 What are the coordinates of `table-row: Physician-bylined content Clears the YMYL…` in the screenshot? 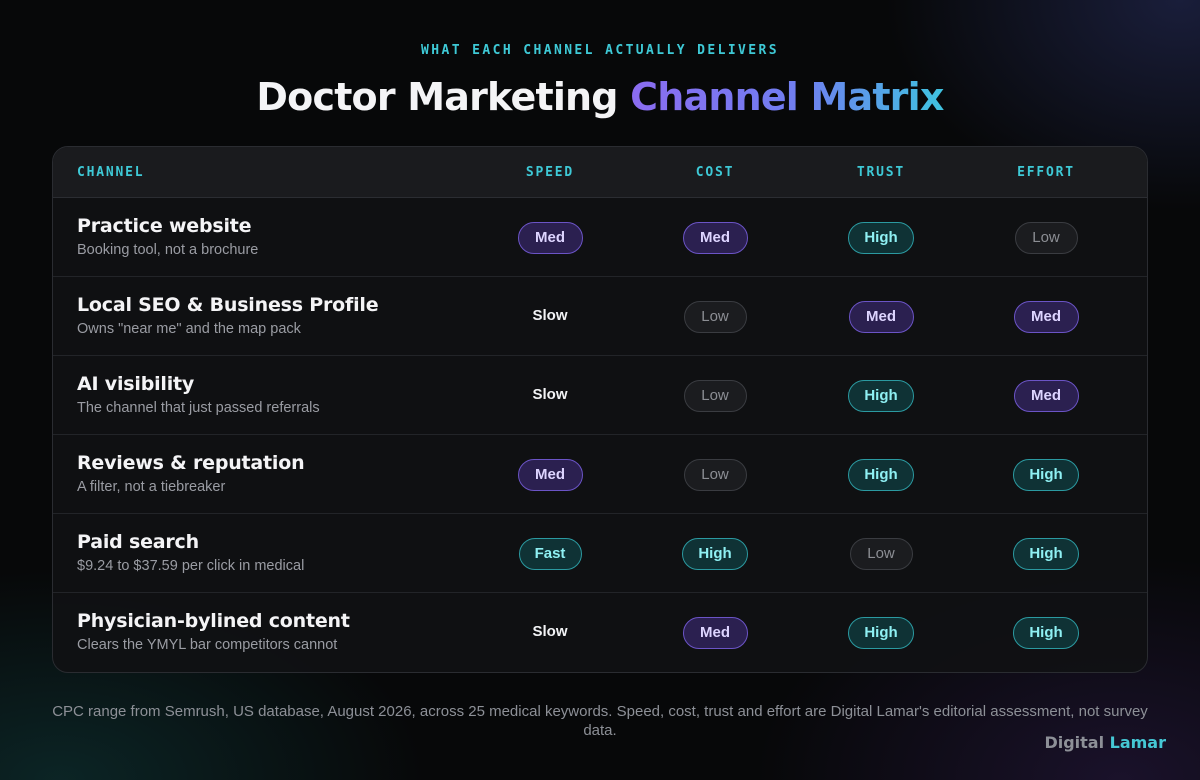 It's located at (600, 632).